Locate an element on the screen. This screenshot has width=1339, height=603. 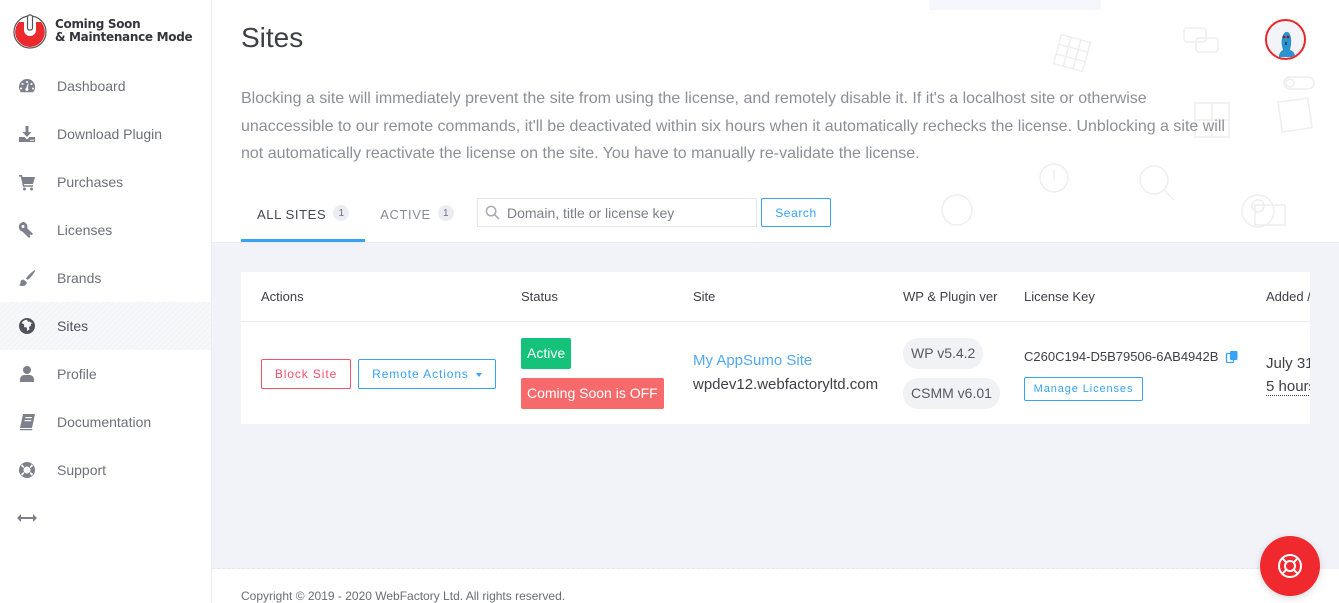
license-key-value: C260C194-D5B79506-6AB4942B is located at coordinates (1121, 356).